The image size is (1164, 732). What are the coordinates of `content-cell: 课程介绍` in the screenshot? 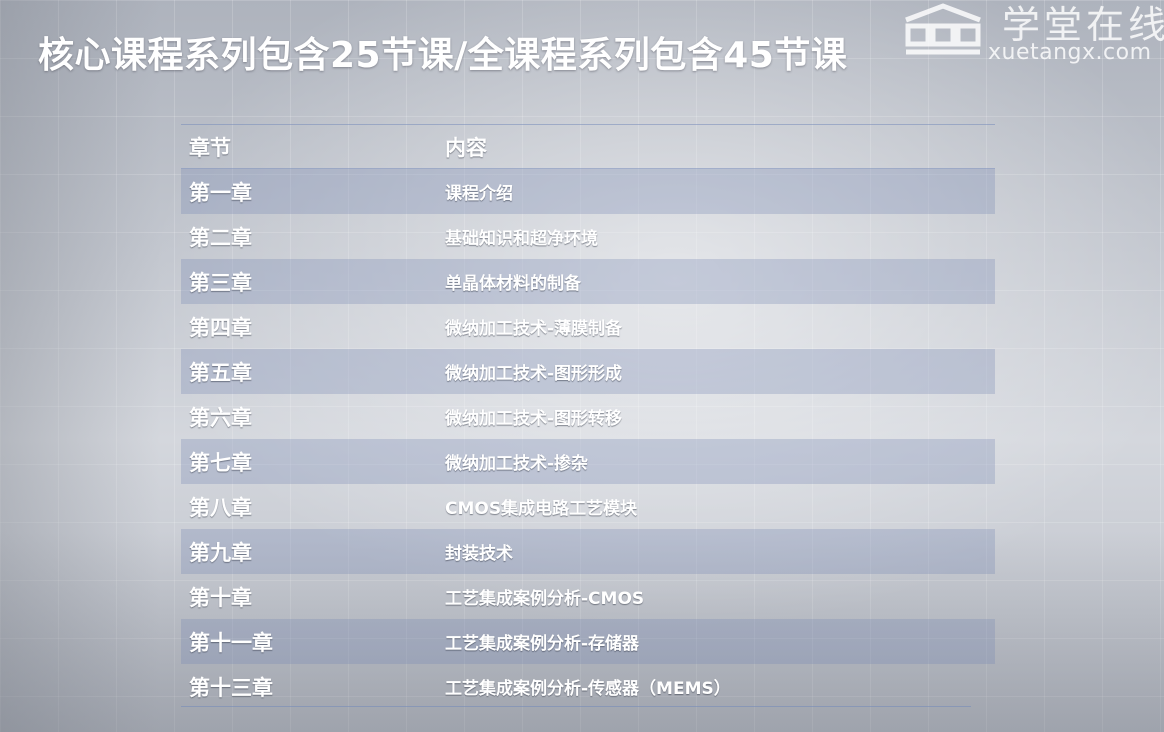 It's located at (479, 194).